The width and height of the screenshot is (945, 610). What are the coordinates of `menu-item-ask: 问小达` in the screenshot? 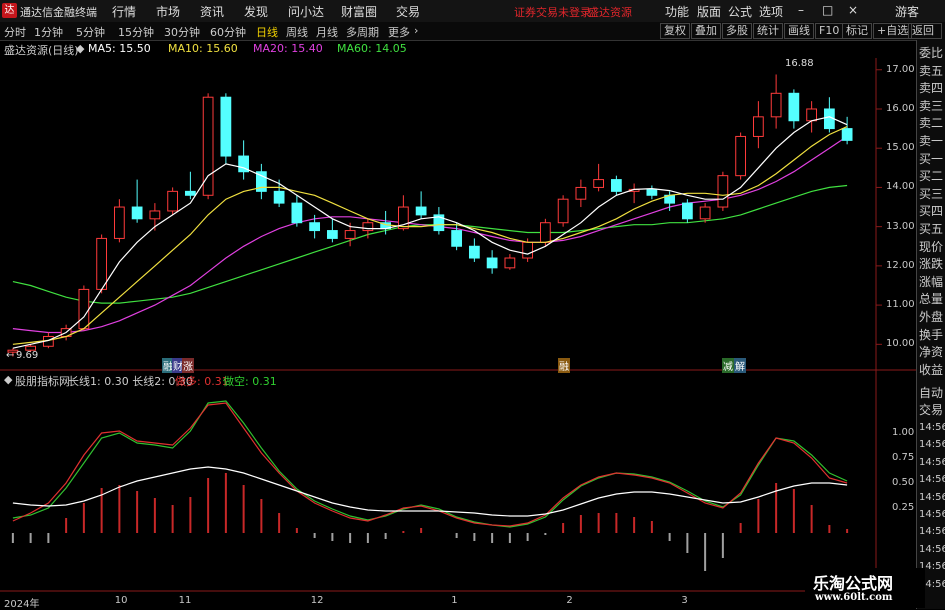 It's located at (306, 11).